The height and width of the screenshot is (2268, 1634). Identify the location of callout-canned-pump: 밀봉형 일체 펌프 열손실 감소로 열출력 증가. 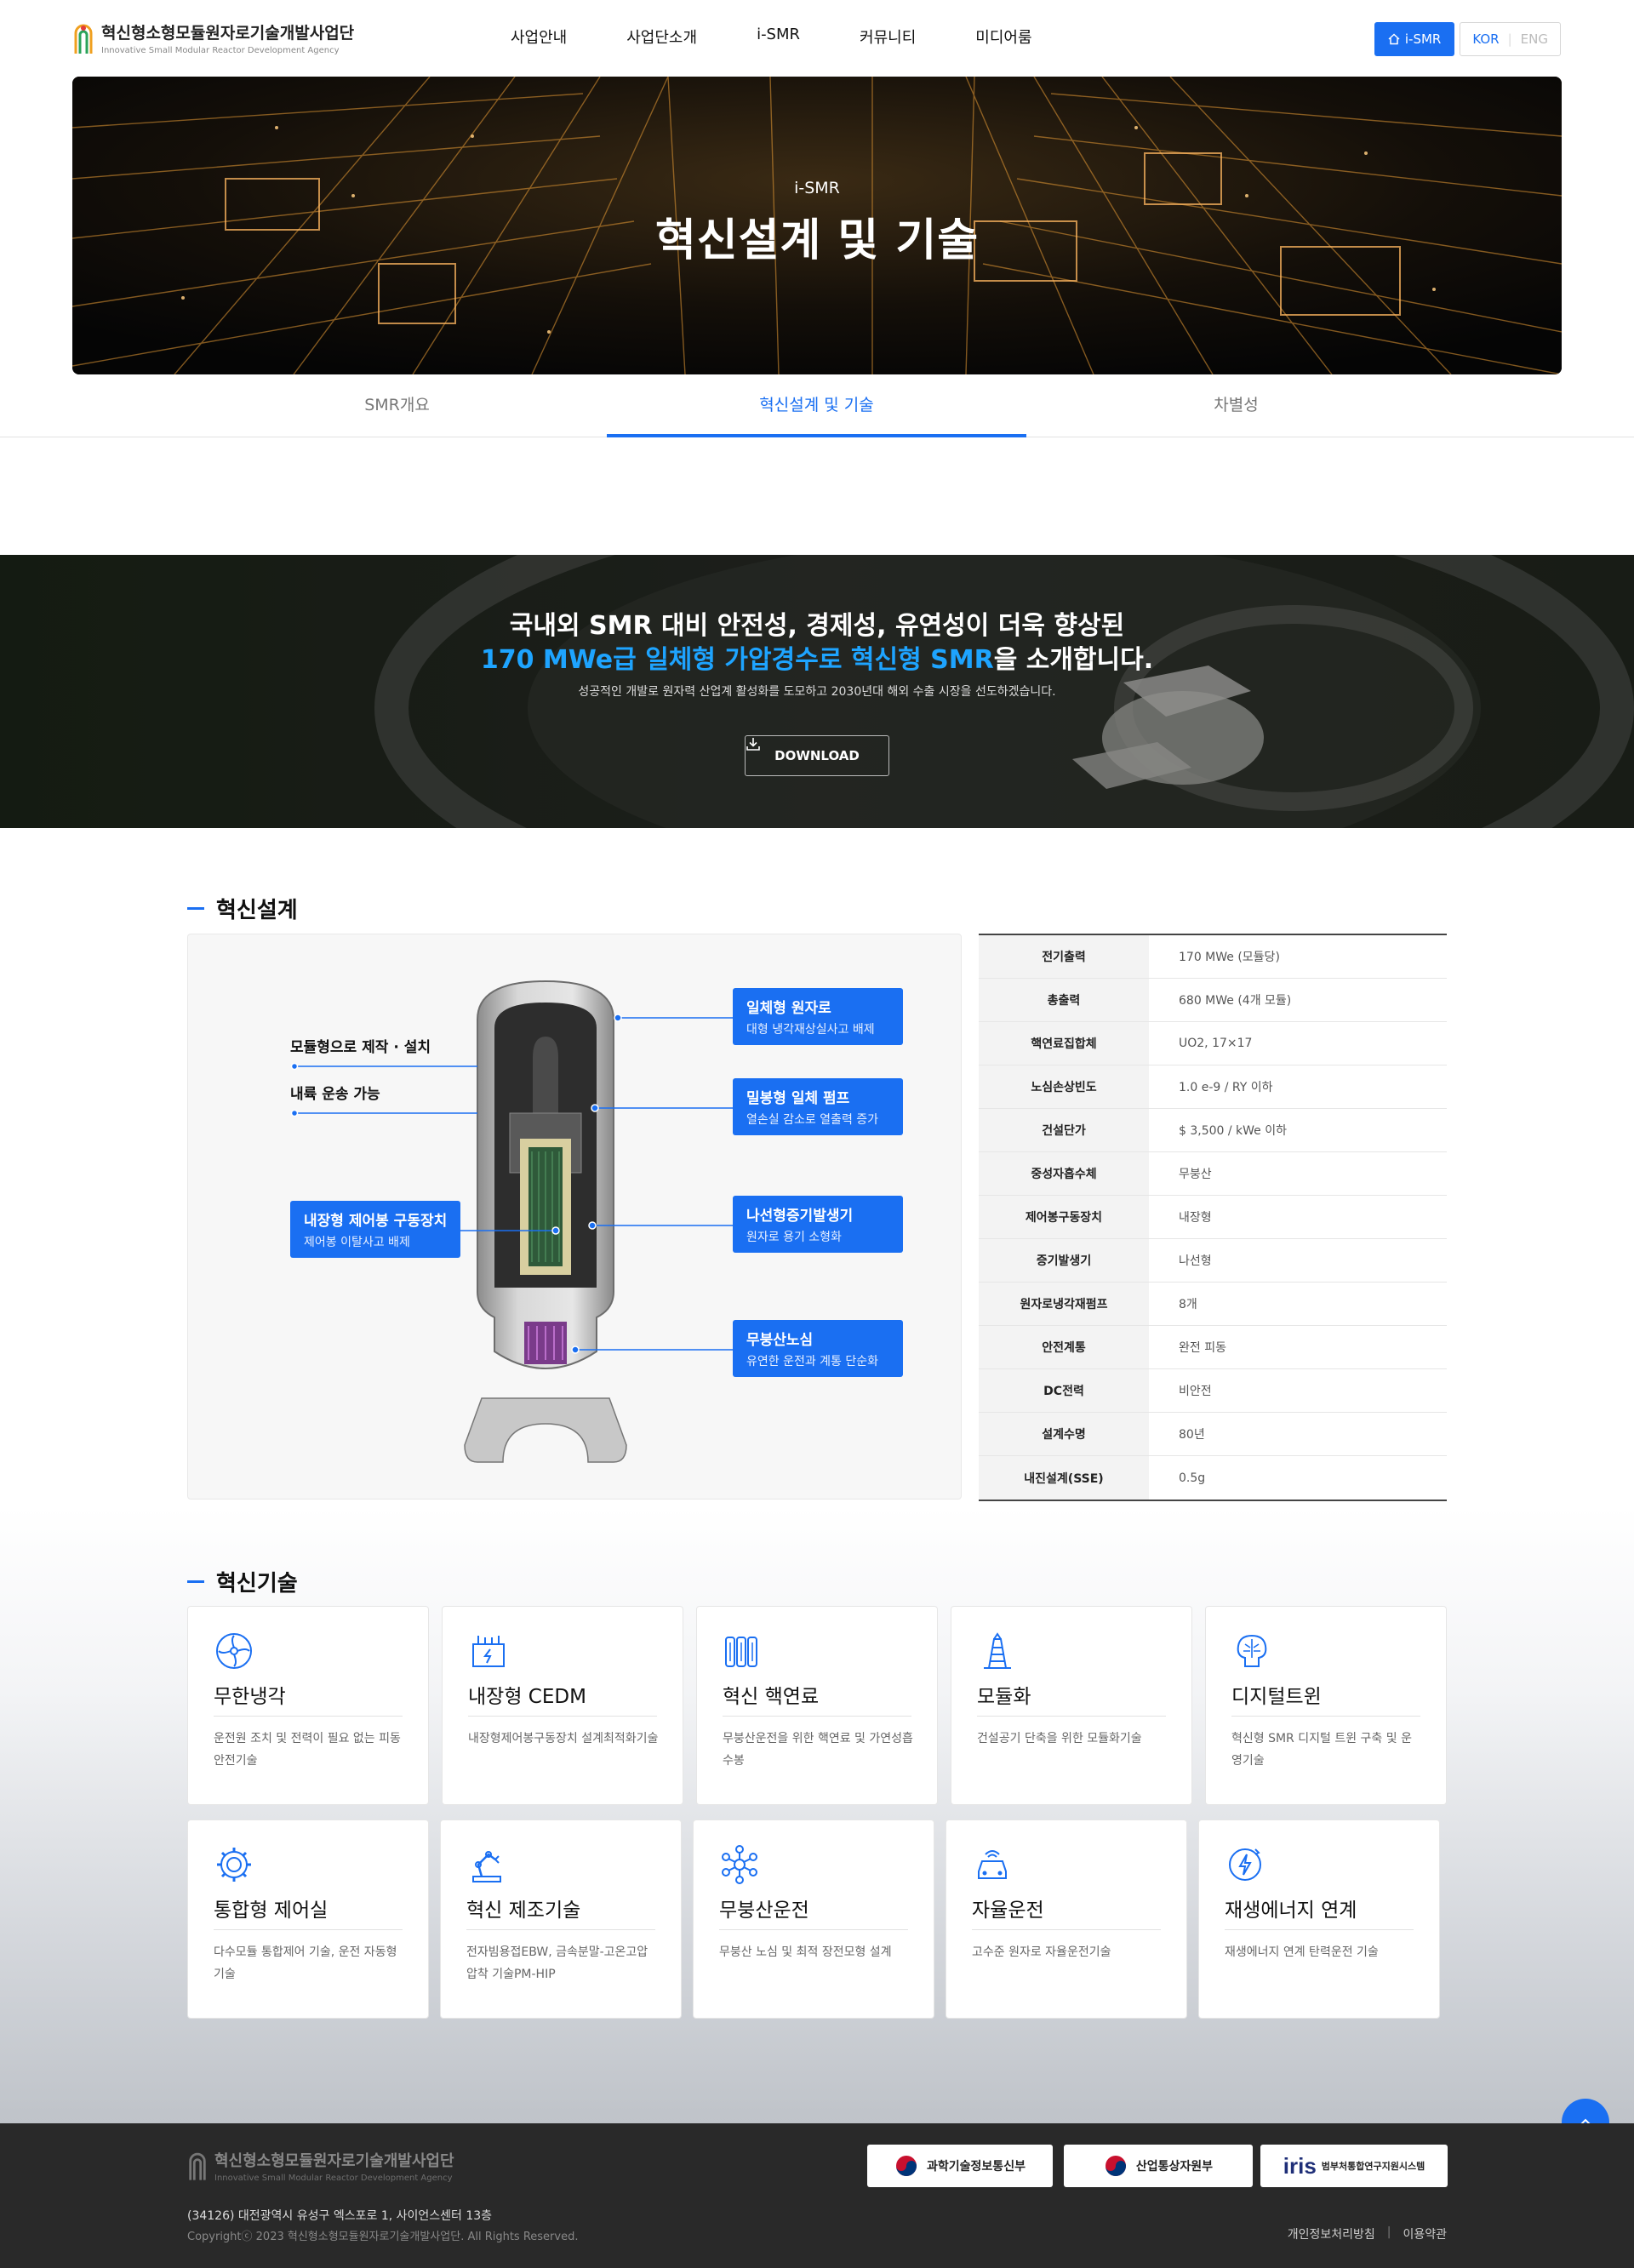
(818, 1106).